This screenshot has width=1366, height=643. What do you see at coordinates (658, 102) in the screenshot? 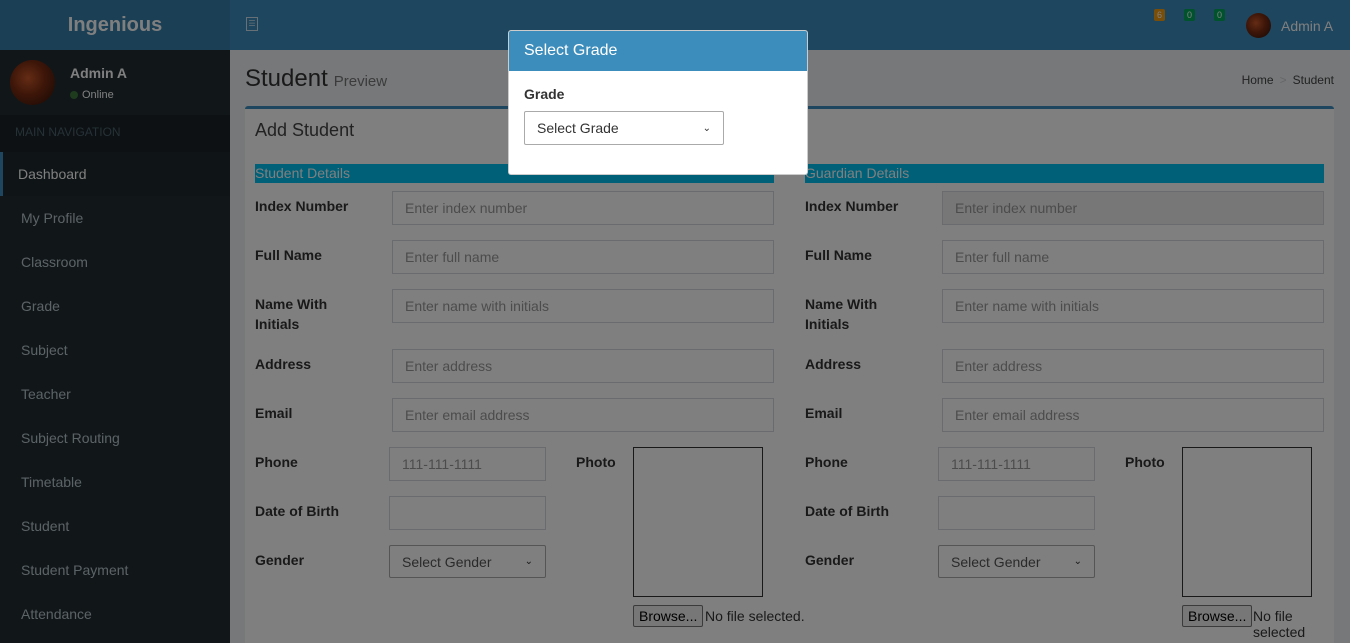
I see `select-grade-modal: Select Grade Grade Select Grade ⌄` at bounding box center [658, 102].